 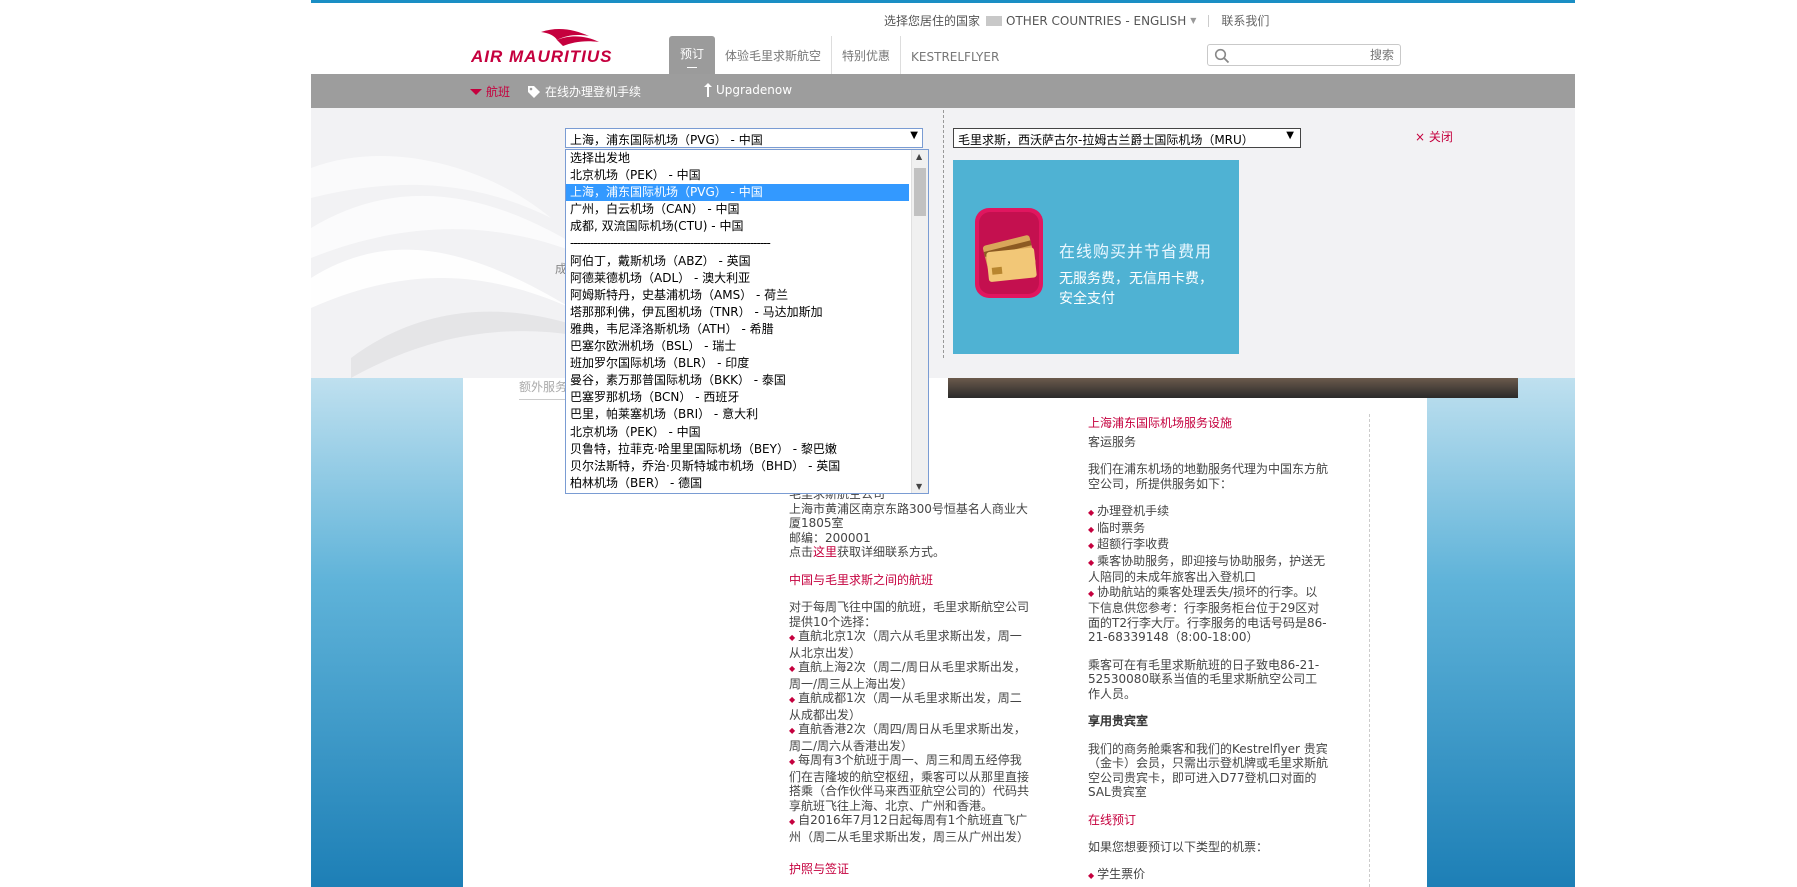 I want to click on country-selector: OTHER COUNTRIES - ENGLISH, so click(x=1096, y=21).